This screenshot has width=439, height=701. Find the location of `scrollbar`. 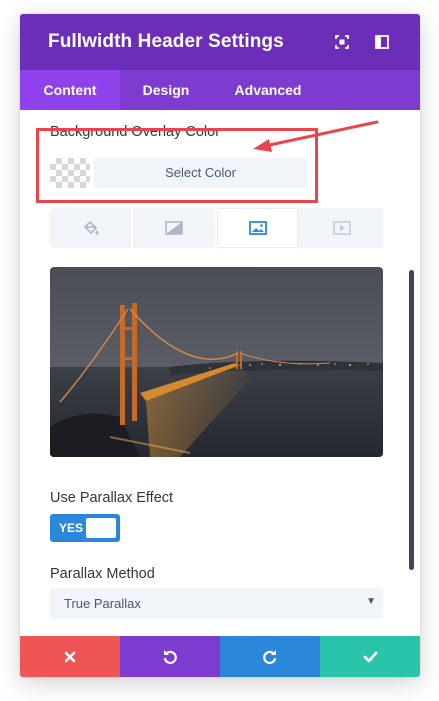

scrollbar is located at coordinates (411, 420).